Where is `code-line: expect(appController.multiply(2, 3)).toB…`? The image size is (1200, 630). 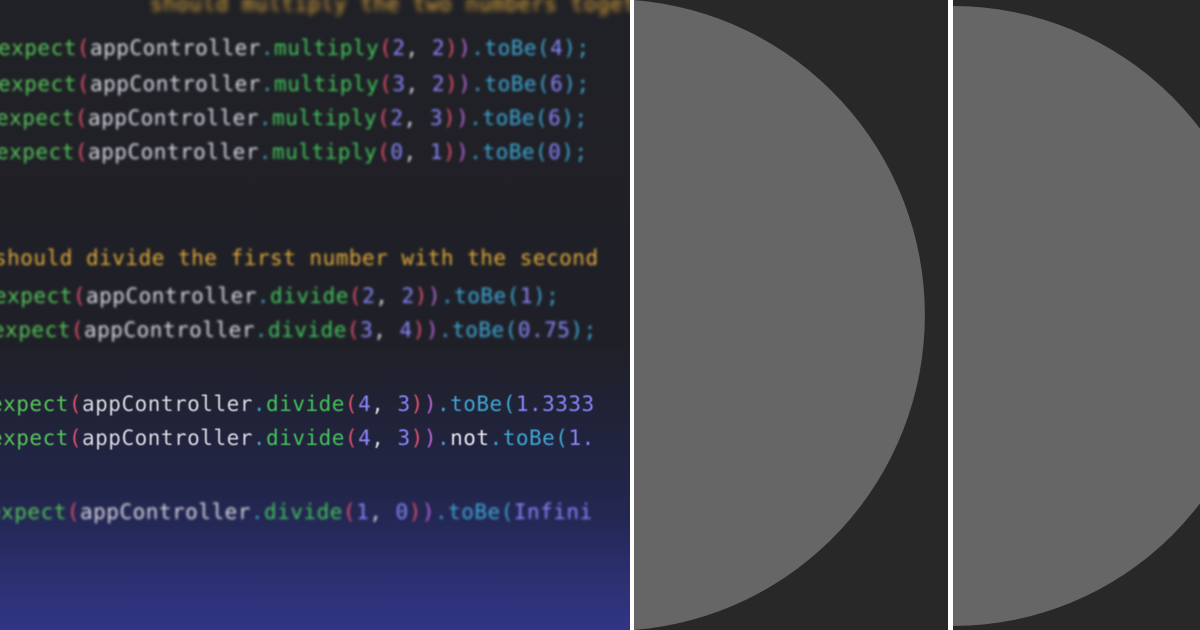
code-line: expect(appController.multiply(2, 3)).toB… is located at coordinates (294, 118).